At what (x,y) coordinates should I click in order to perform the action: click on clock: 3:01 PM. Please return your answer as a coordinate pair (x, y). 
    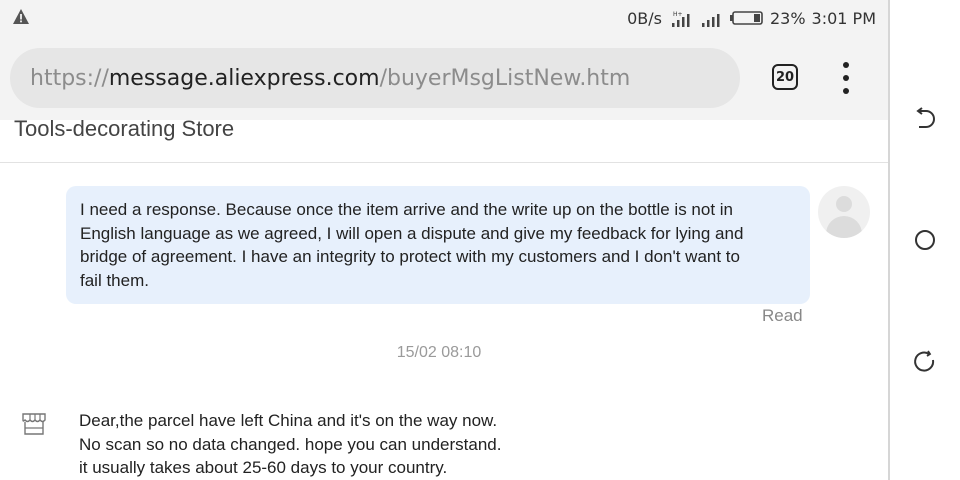
    Looking at the image, I should click on (843, 18).